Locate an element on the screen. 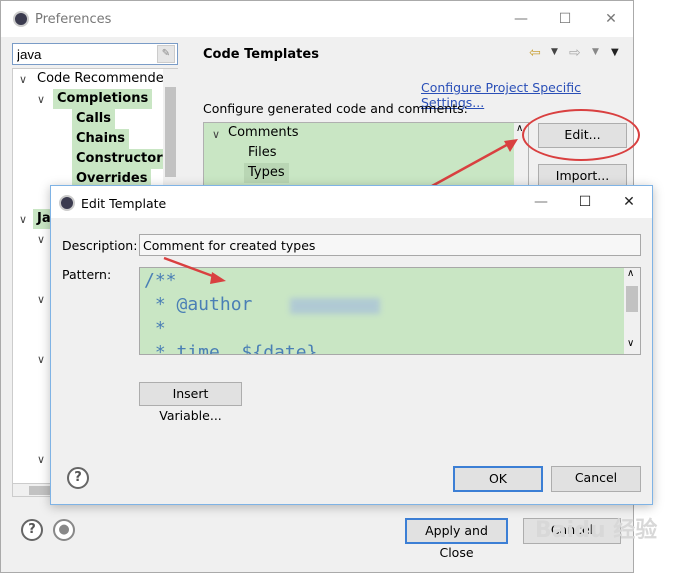 This screenshot has width=698, height=573. annotation-arrows-pattern is located at coordinates (194, 270).